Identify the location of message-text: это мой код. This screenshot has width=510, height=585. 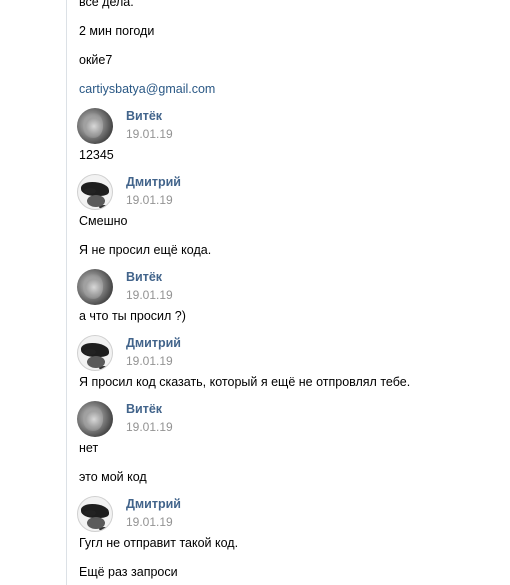
(113, 477).